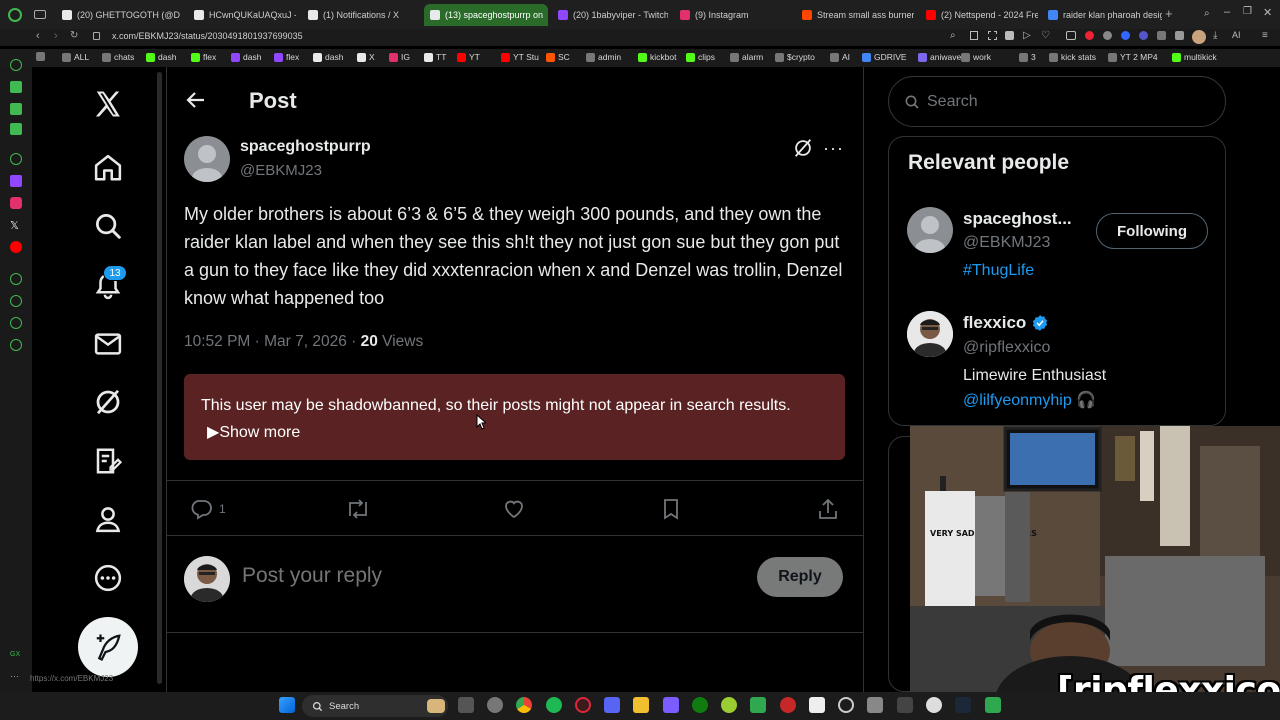  I want to click on discord-icon, so click(612, 705).